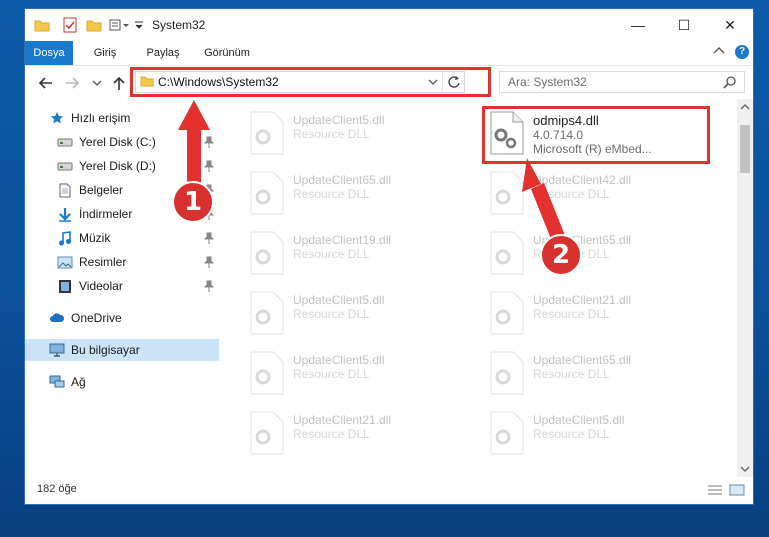 This screenshot has height=537, width=769. Describe the element at coordinates (372, 172) in the screenshot. I see `annotation-arrows` at that location.